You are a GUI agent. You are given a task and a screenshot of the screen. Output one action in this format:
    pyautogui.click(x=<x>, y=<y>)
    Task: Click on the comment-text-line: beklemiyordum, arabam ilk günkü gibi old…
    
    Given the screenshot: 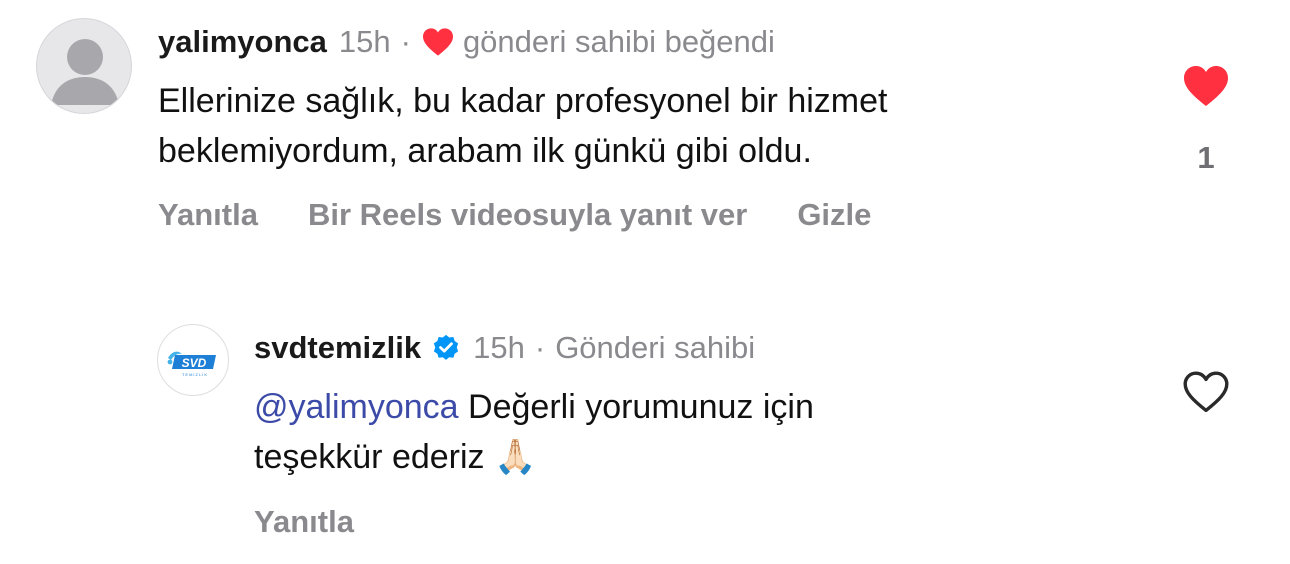 What is the action you would take?
    pyautogui.click(x=485, y=151)
    